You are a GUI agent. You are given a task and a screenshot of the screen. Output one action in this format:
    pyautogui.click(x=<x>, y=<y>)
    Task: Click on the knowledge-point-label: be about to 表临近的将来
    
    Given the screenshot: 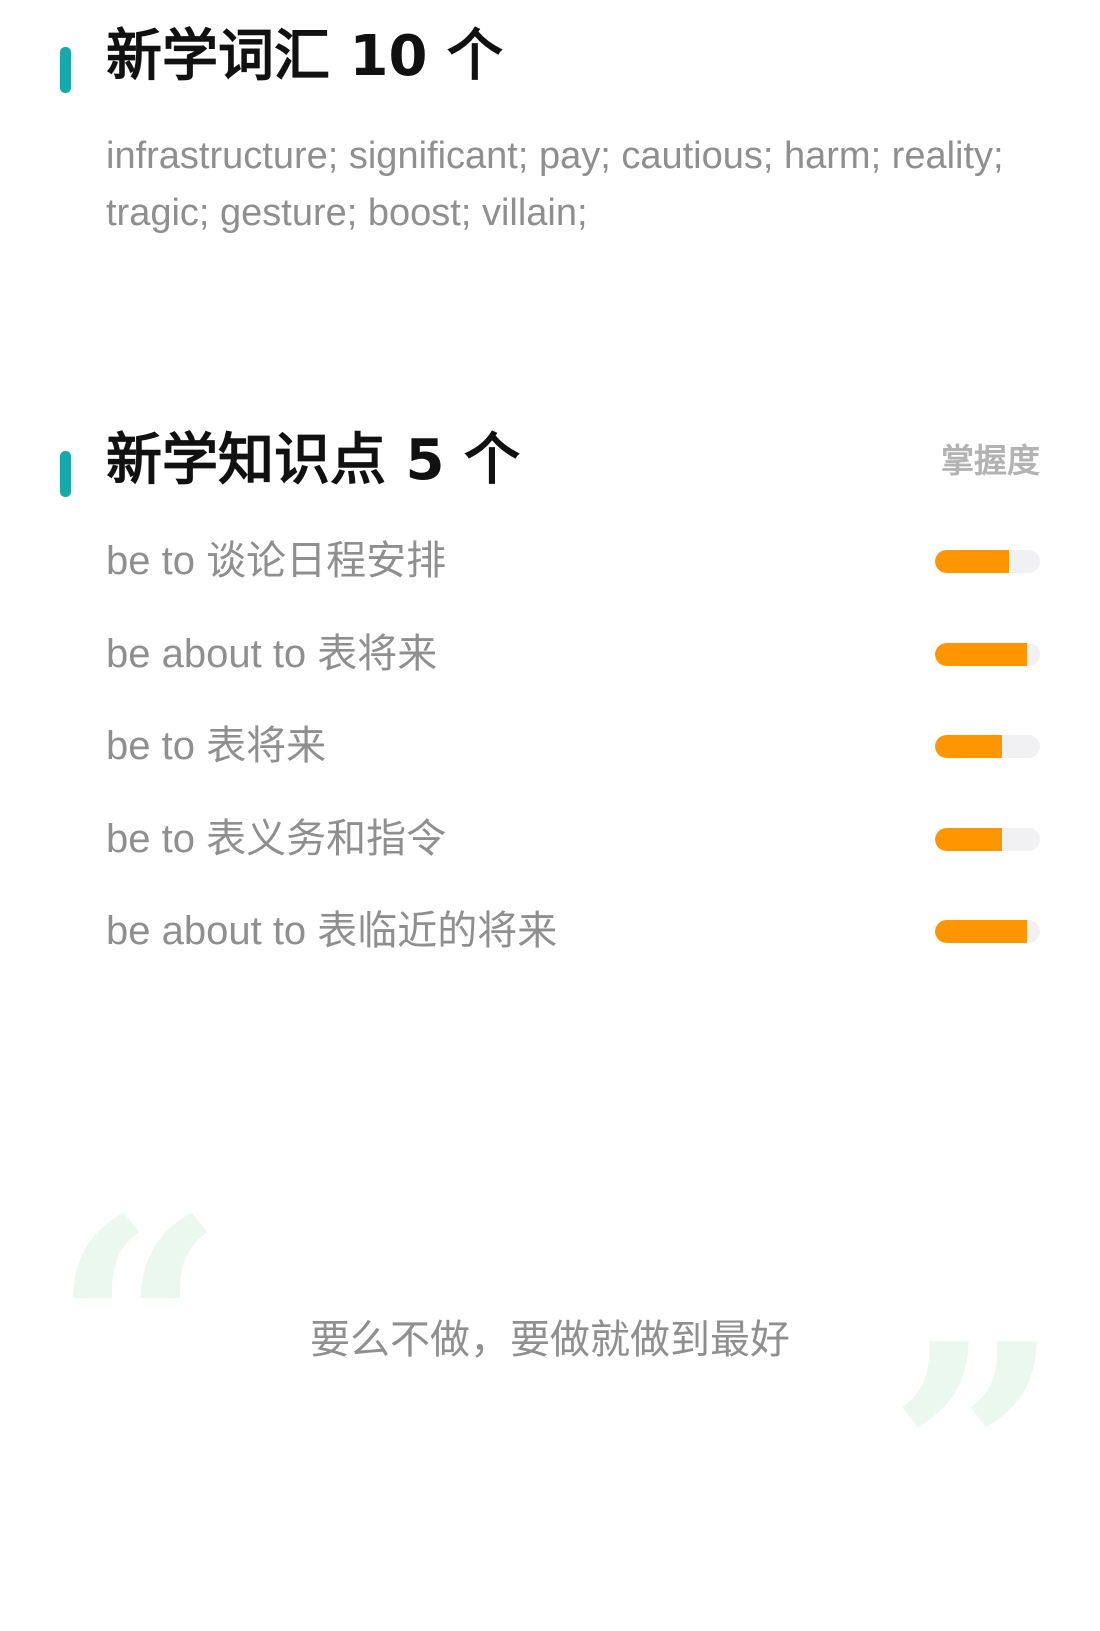 What is the action you would take?
    pyautogui.click(x=332, y=931)
    